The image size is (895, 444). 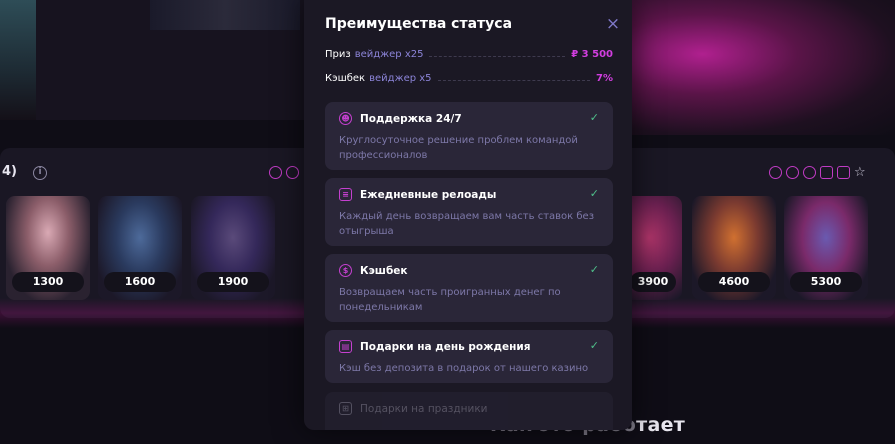 I want to click on benefit-title: Поддержка 24/7, so click(x=411, y=118).